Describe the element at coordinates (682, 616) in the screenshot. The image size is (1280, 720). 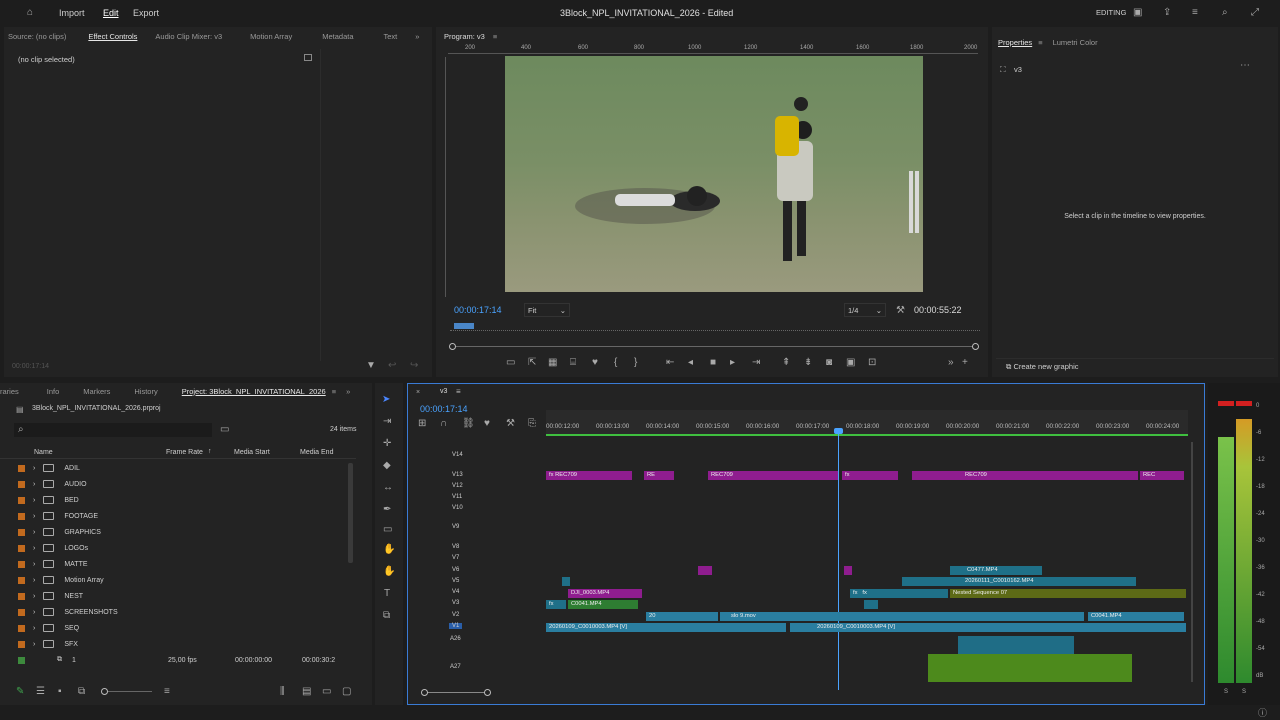
I see `clip-v2a: 20` at that location.